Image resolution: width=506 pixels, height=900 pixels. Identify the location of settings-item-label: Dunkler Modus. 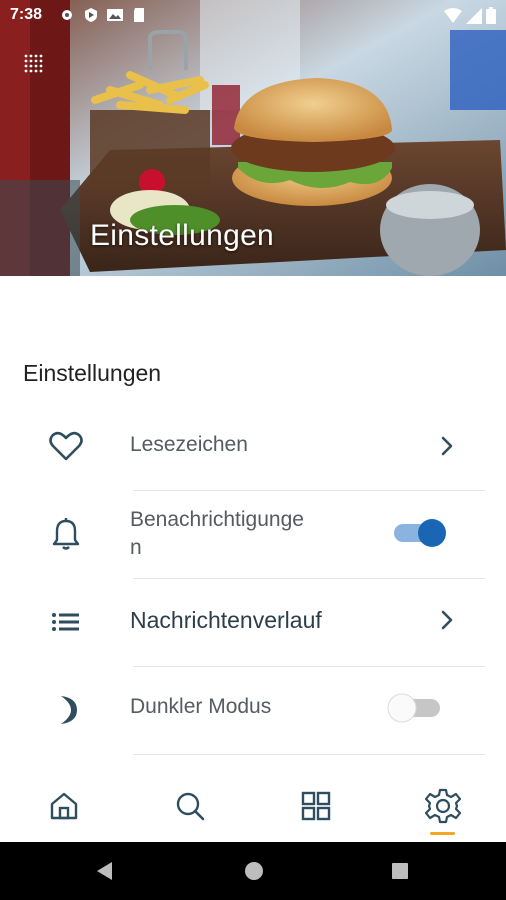
(201, 706).